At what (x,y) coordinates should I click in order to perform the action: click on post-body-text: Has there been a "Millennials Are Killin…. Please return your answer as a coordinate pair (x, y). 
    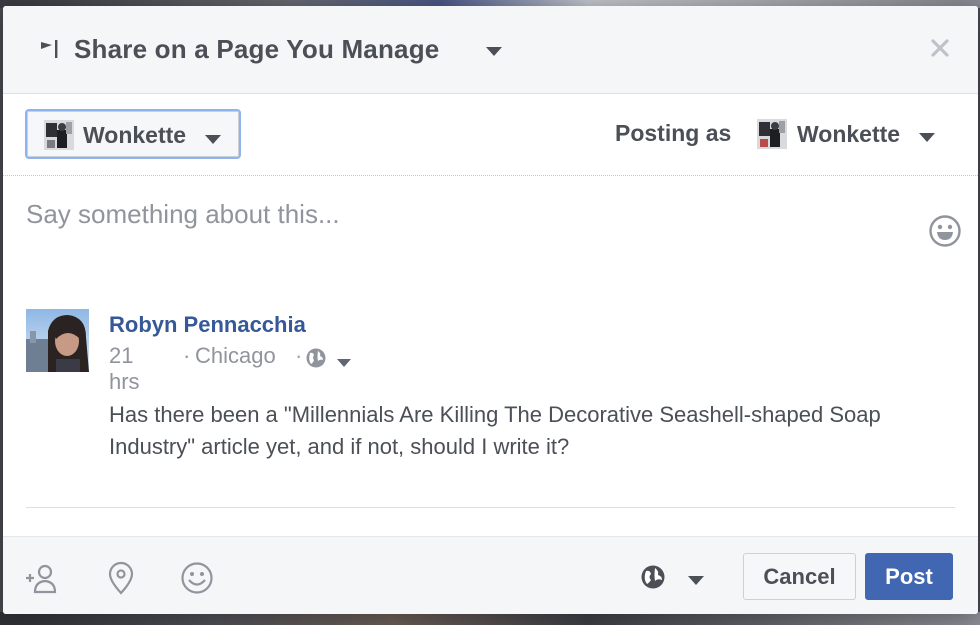
    Looking at the image, I should click on (495, 430).